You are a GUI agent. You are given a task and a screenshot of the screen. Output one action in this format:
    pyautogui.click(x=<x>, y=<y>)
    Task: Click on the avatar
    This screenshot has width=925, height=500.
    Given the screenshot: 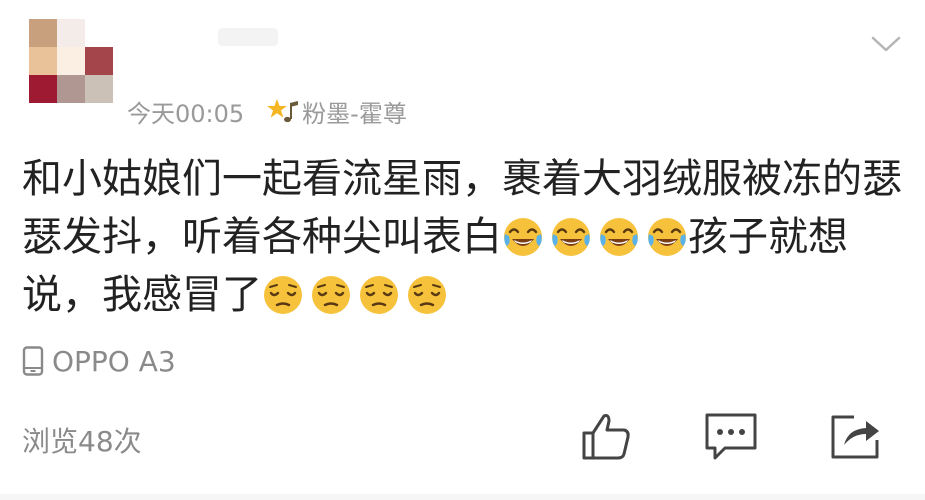 What is the action you would take?
    pyautogui.click(x=71, y=61)
    